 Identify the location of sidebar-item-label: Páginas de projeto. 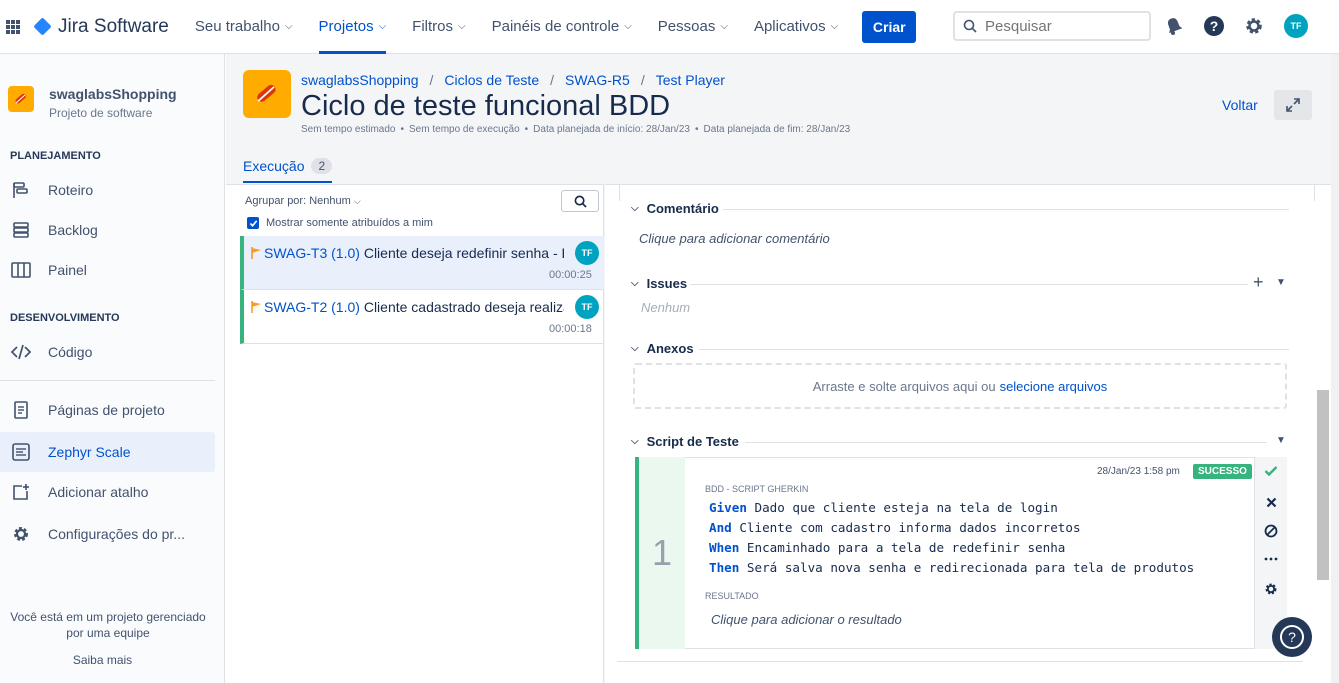
(106, 410).